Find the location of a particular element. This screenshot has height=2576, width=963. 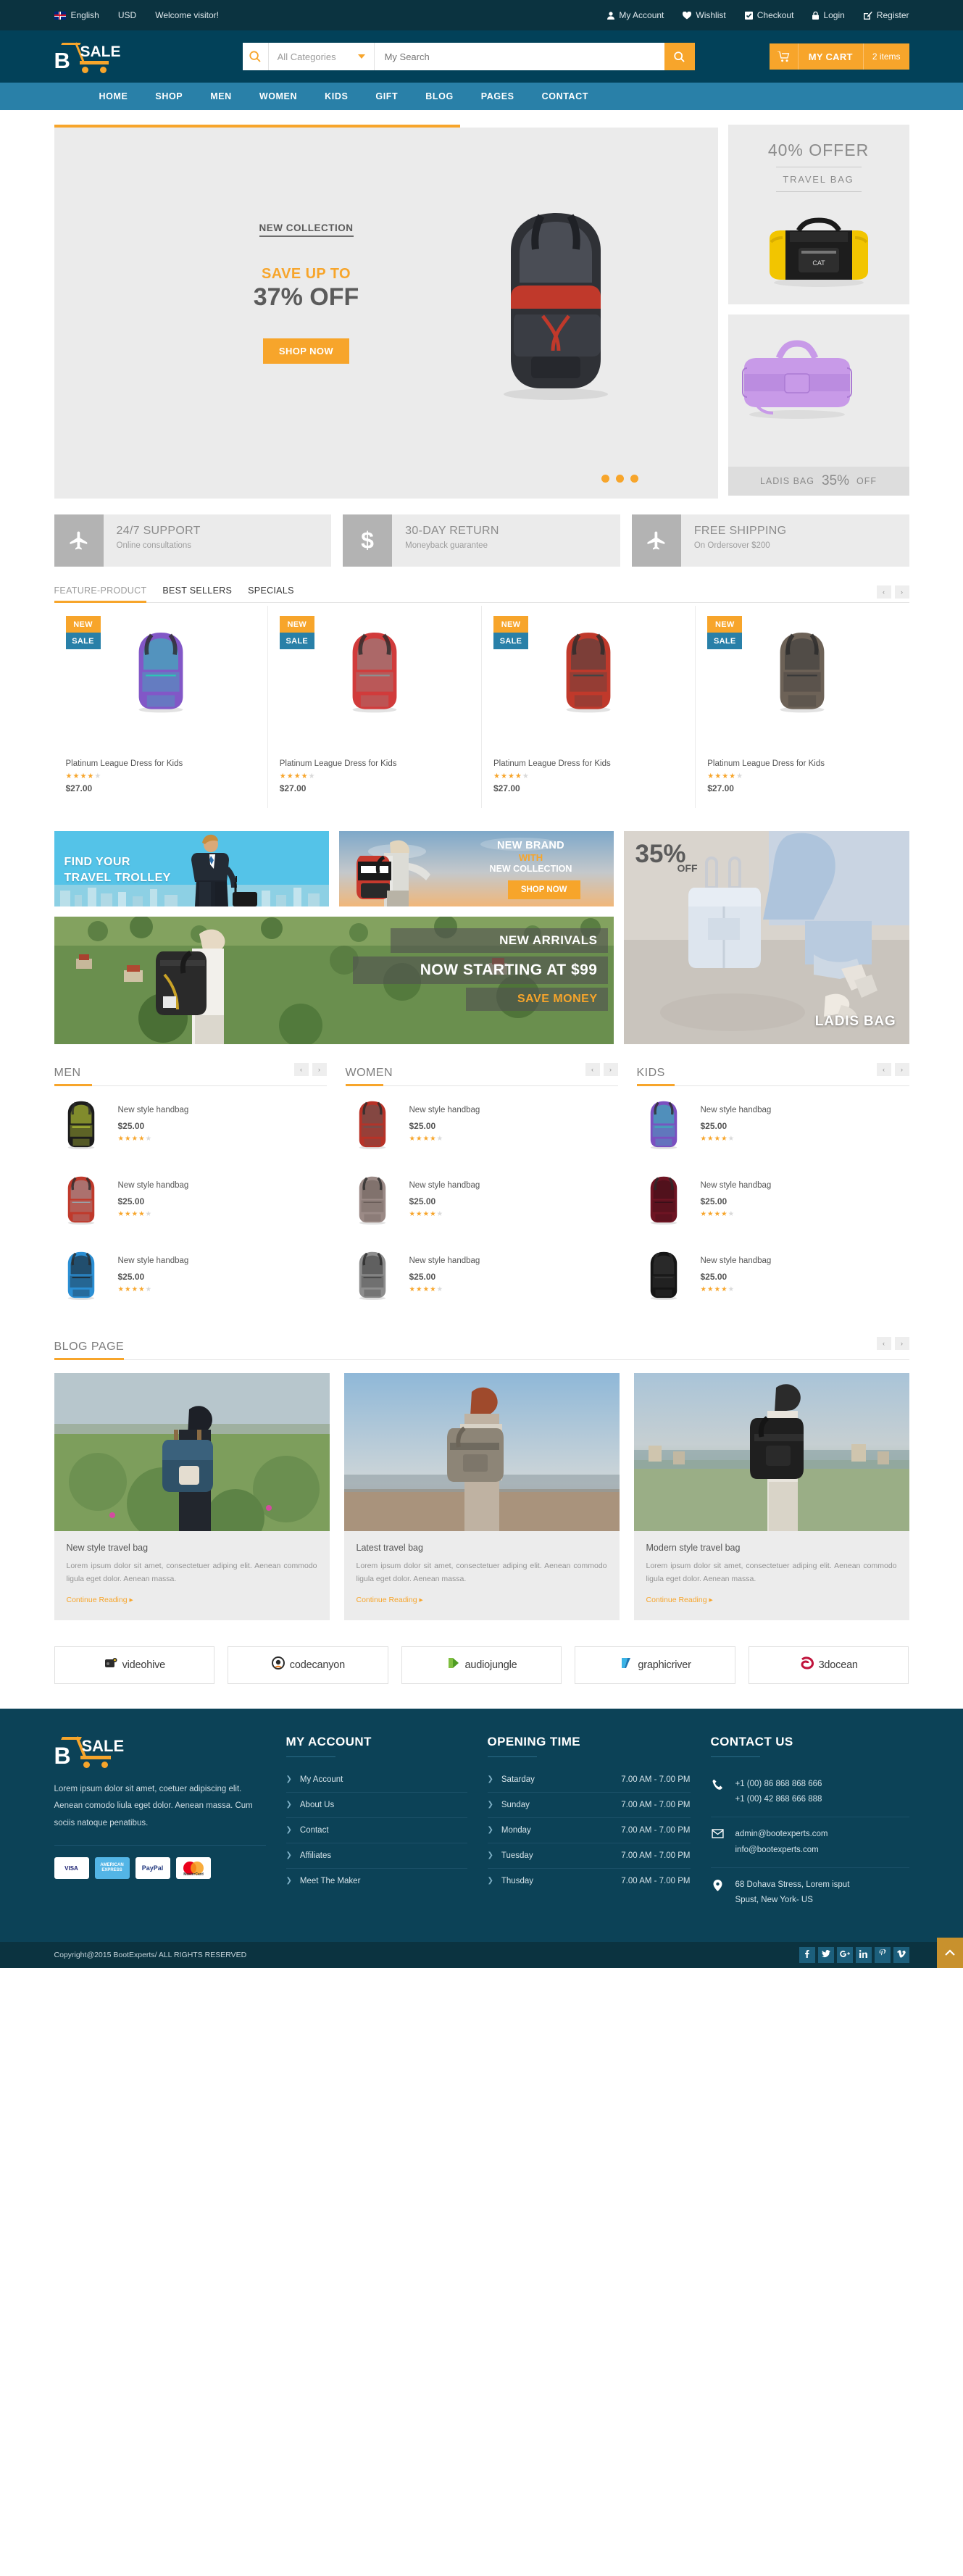

search-submit-button is located at coordinates (679, 56).